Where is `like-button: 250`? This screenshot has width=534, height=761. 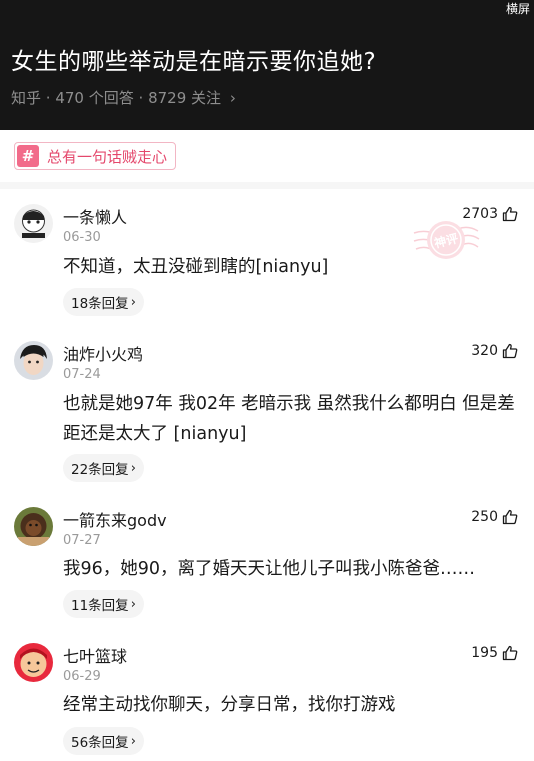
like-button: 250 is located at coordinates (494, 517).